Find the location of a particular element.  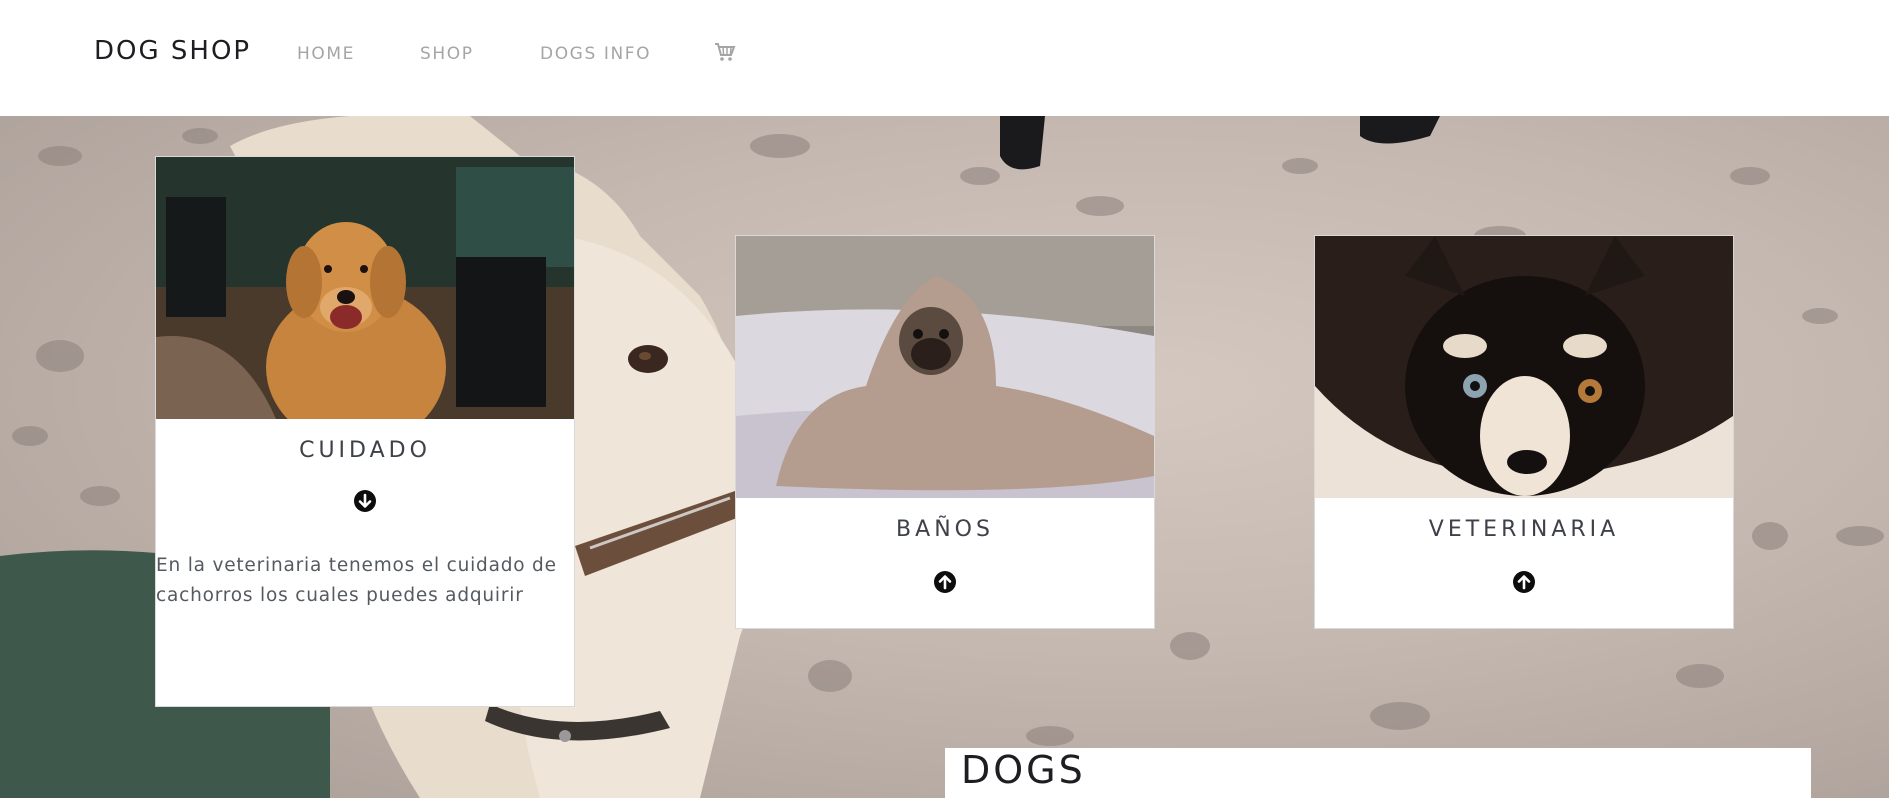

card-title: BAÑOS is located at coordinates (945, 529).